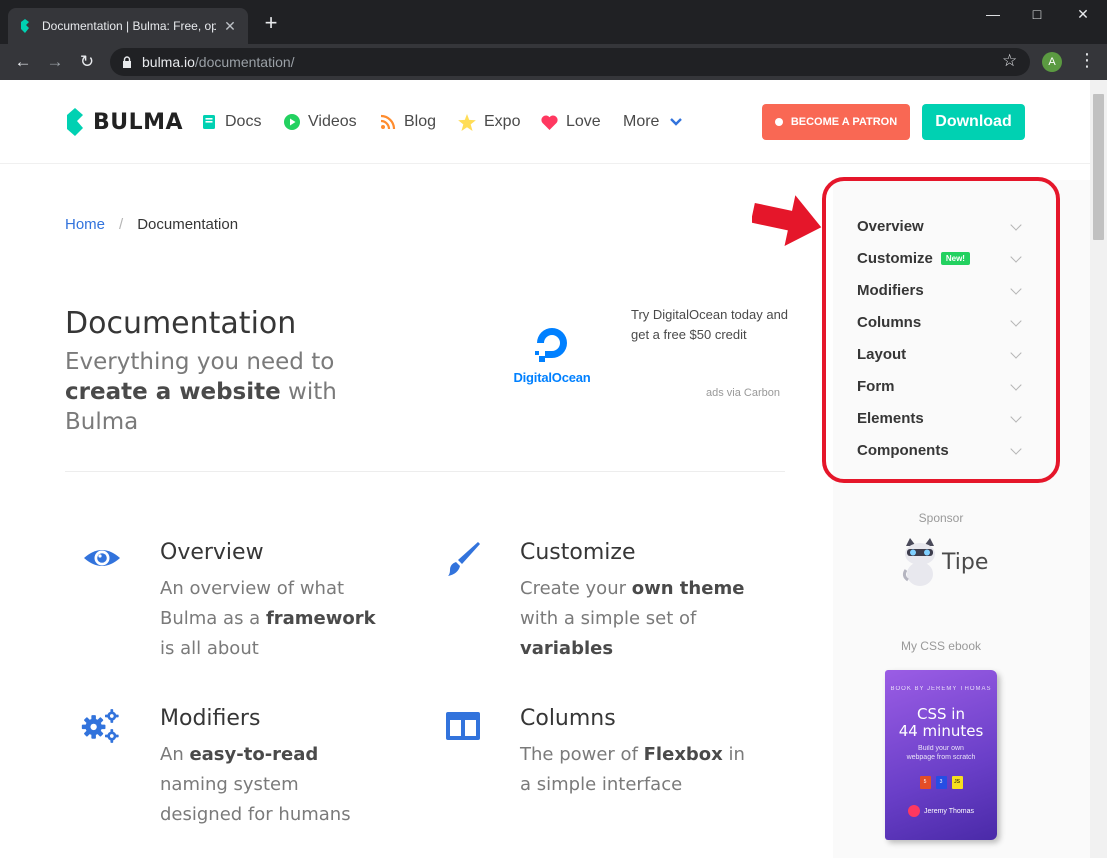  What do you see at coordinates (210, 718) in the screenshot?
I see `feature-title: Modifiers` at bounding box center [210, 718].